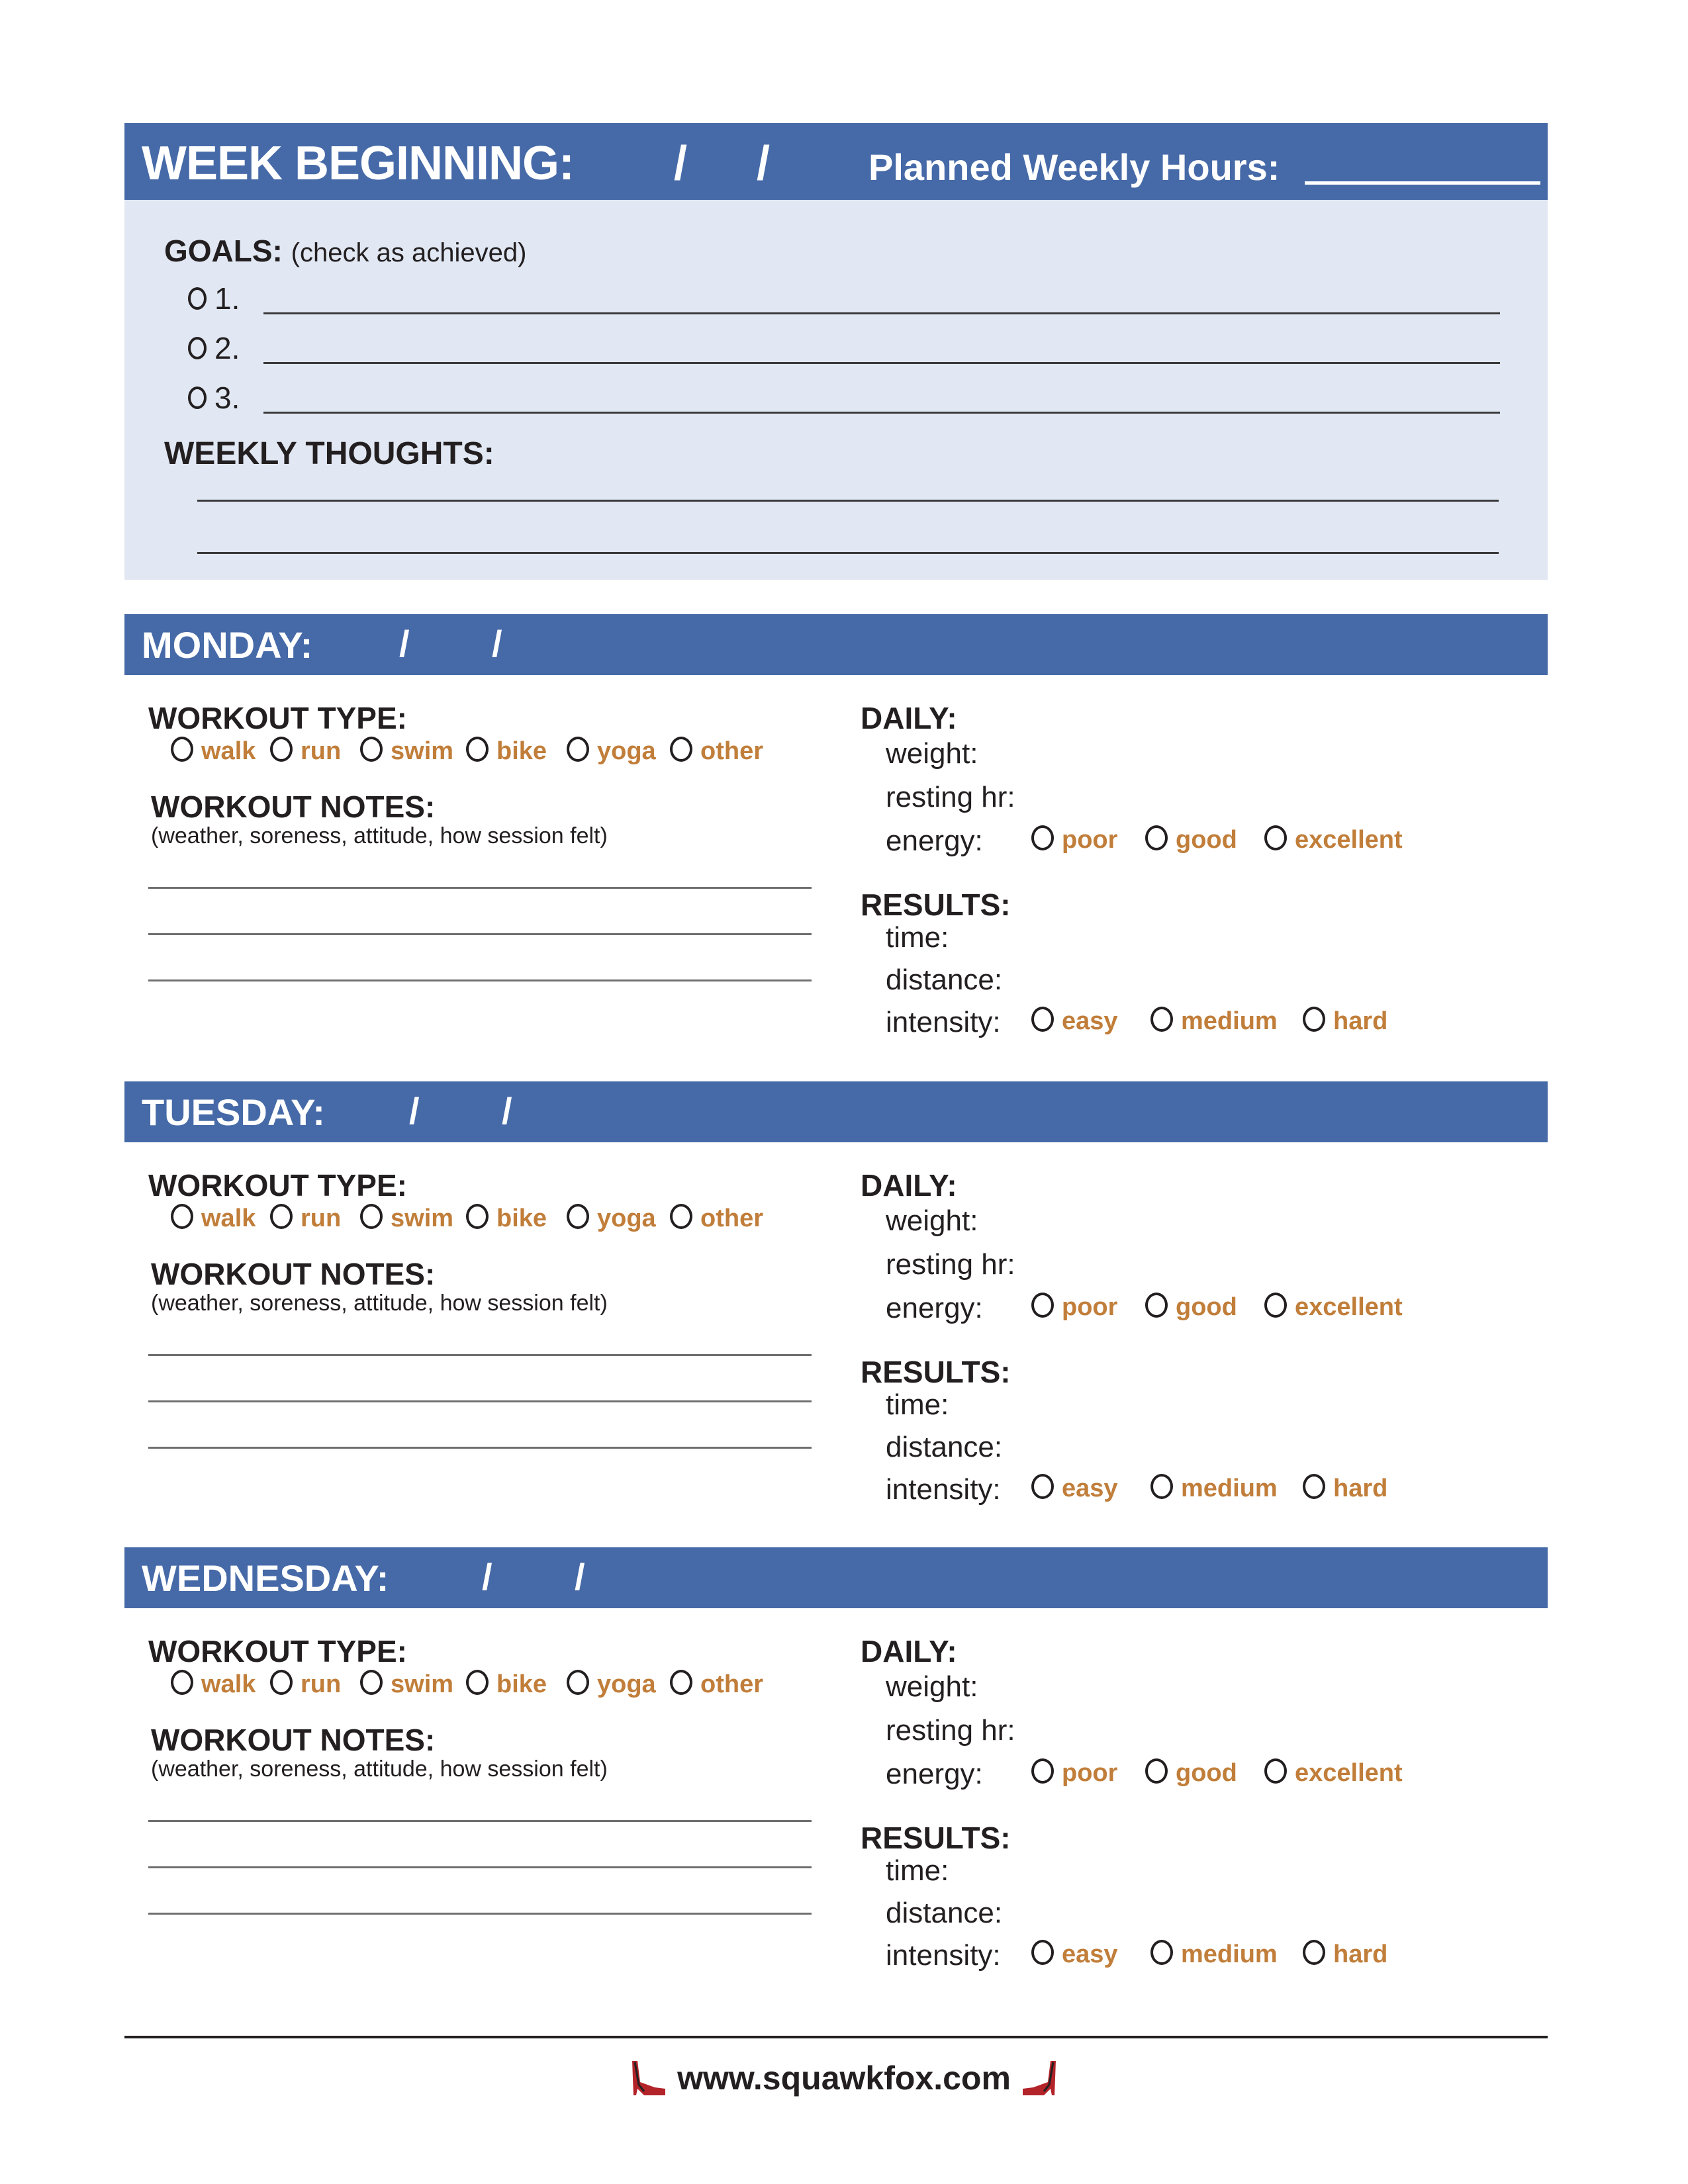 Image resolution: width=1688 pixels, height=2184 pixels. What do you see at coordinates (277, 1651) in the screenshot?
I see `workout-type-heading: WORKOUT TYPE:` at bounding box center [277, 1651].